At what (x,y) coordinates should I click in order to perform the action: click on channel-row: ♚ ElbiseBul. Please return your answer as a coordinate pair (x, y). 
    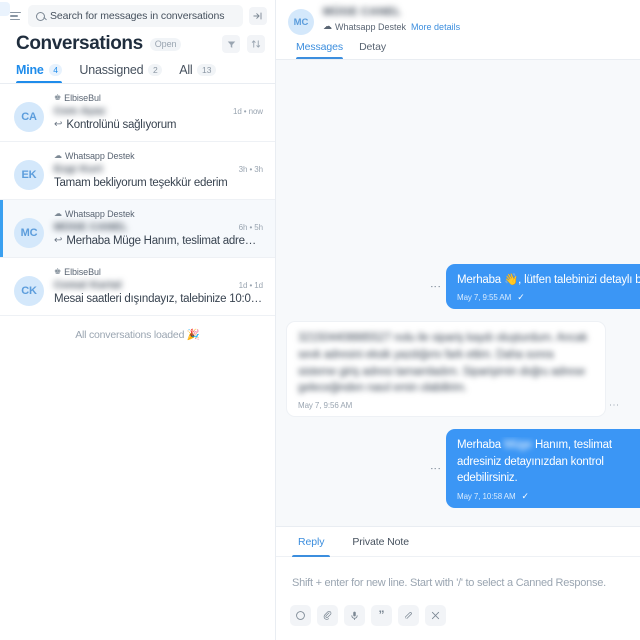
    Looking at the image, I should click on (158, 272).